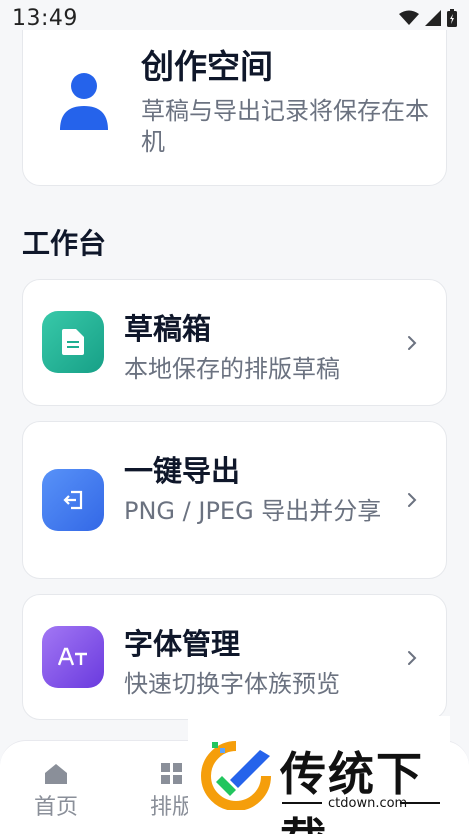 Image resolution: width=469 pixels, height=834 pixels. I want to click on watermark: 传统下载 ctdown.com, so click(319, 775).